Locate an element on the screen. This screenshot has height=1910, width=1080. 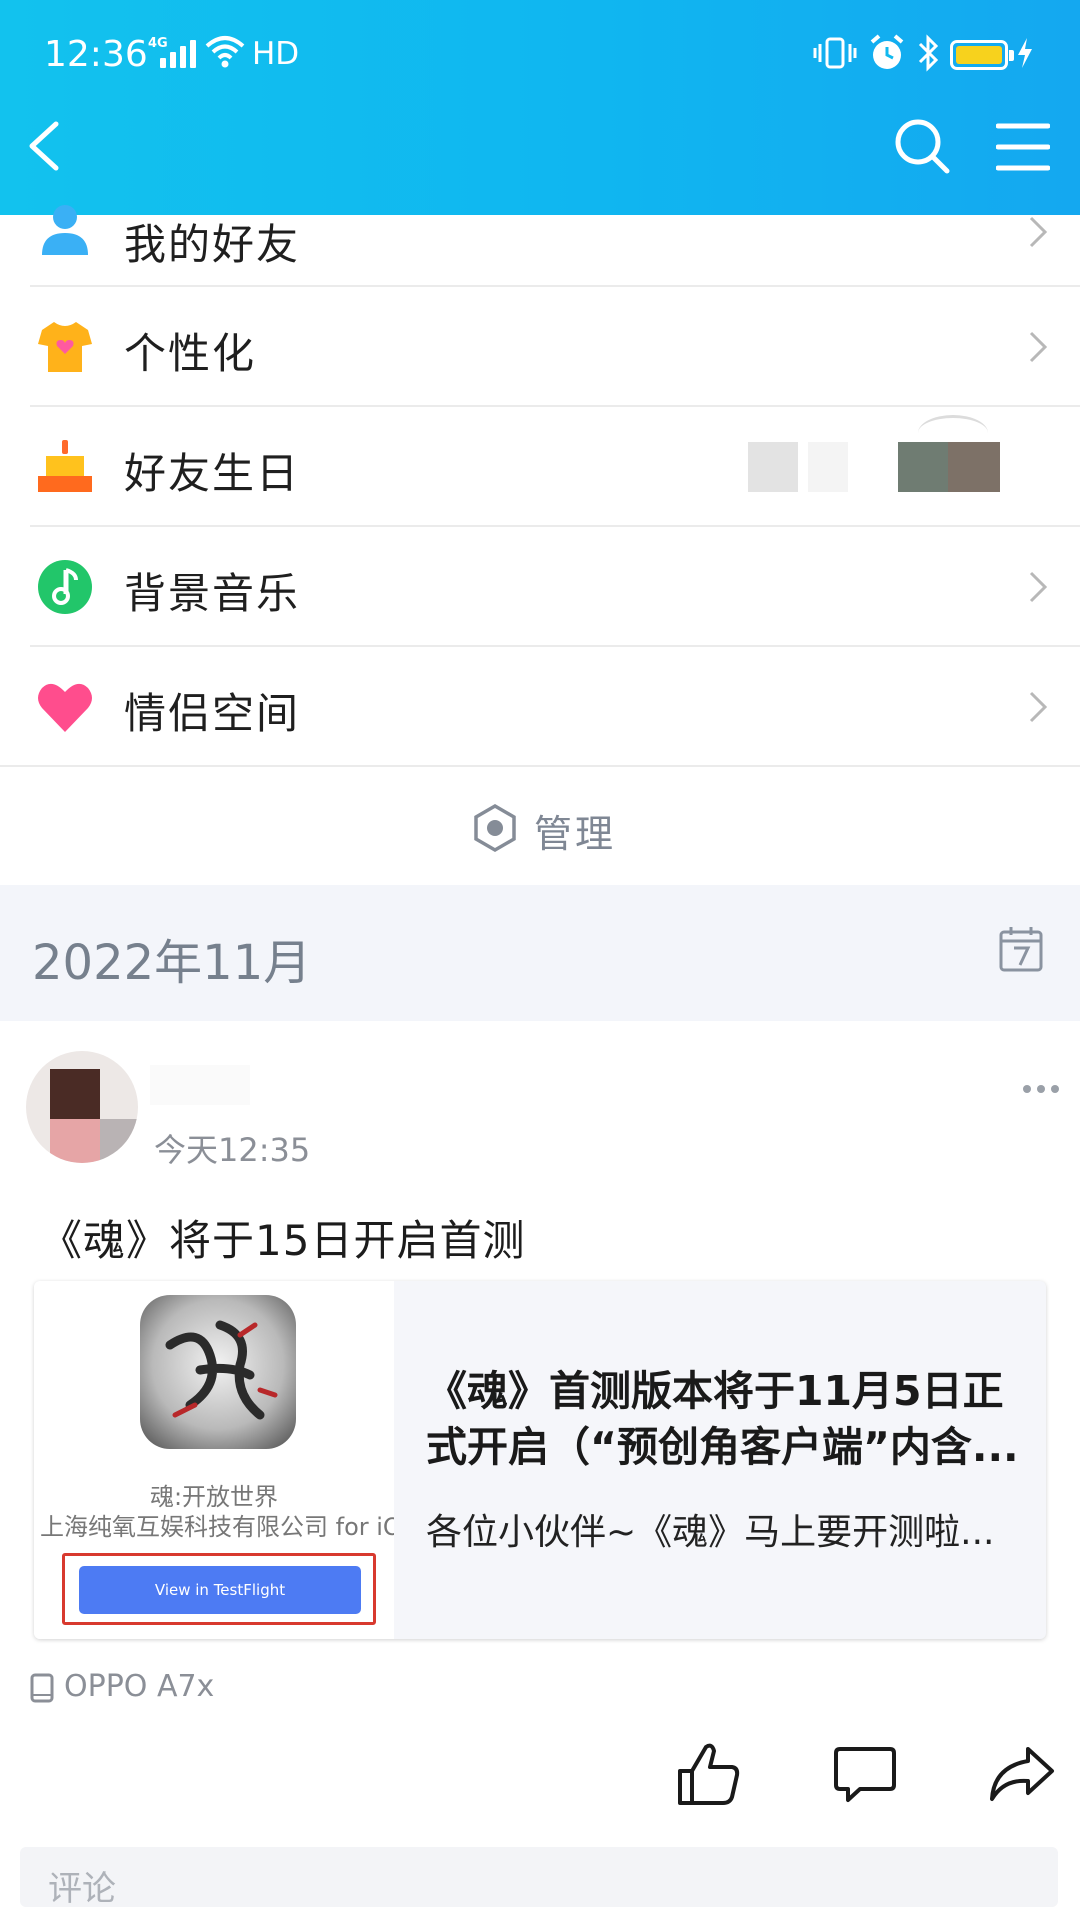
signal-icon is located at coordinates (178, 53).